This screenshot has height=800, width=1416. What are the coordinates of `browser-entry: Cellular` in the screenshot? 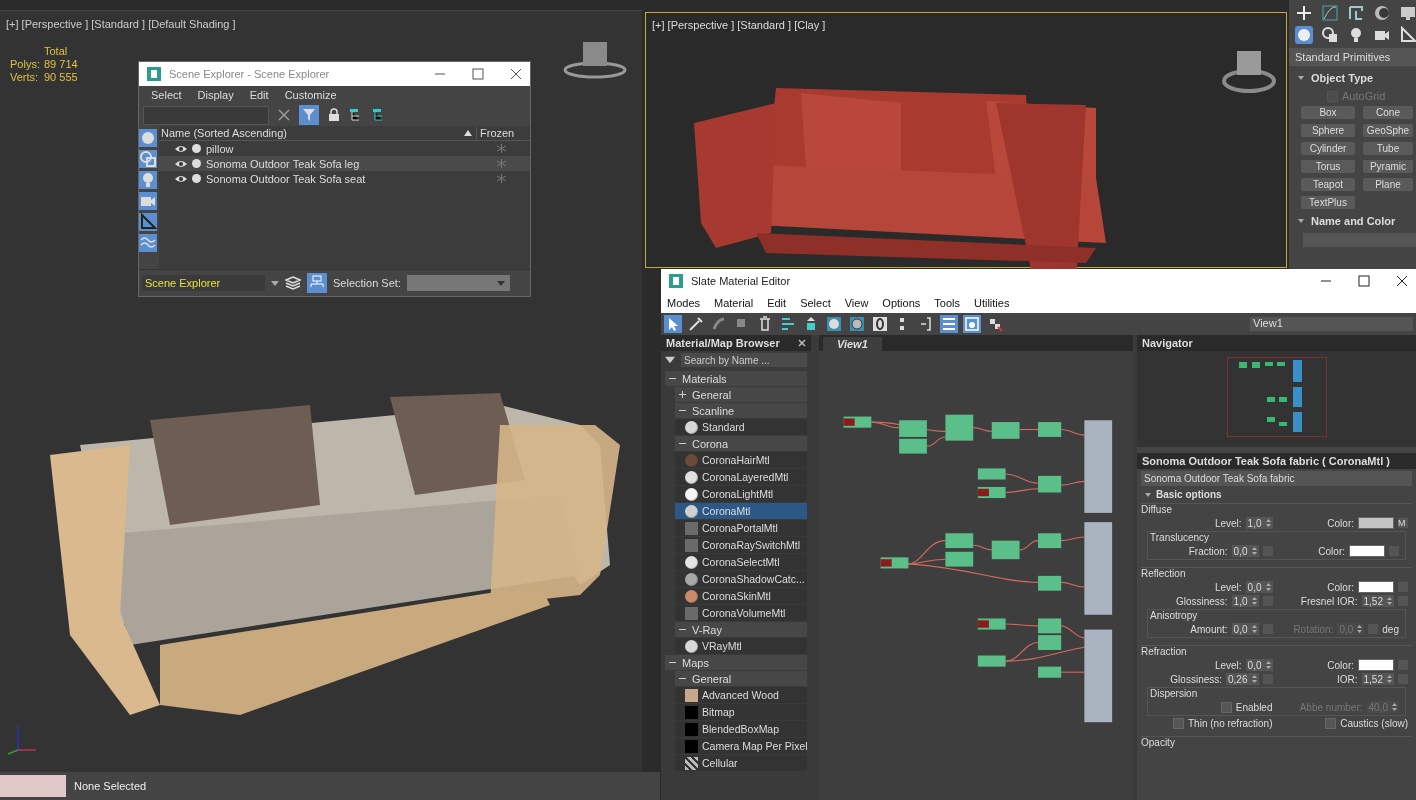 It's located at (741, 763).